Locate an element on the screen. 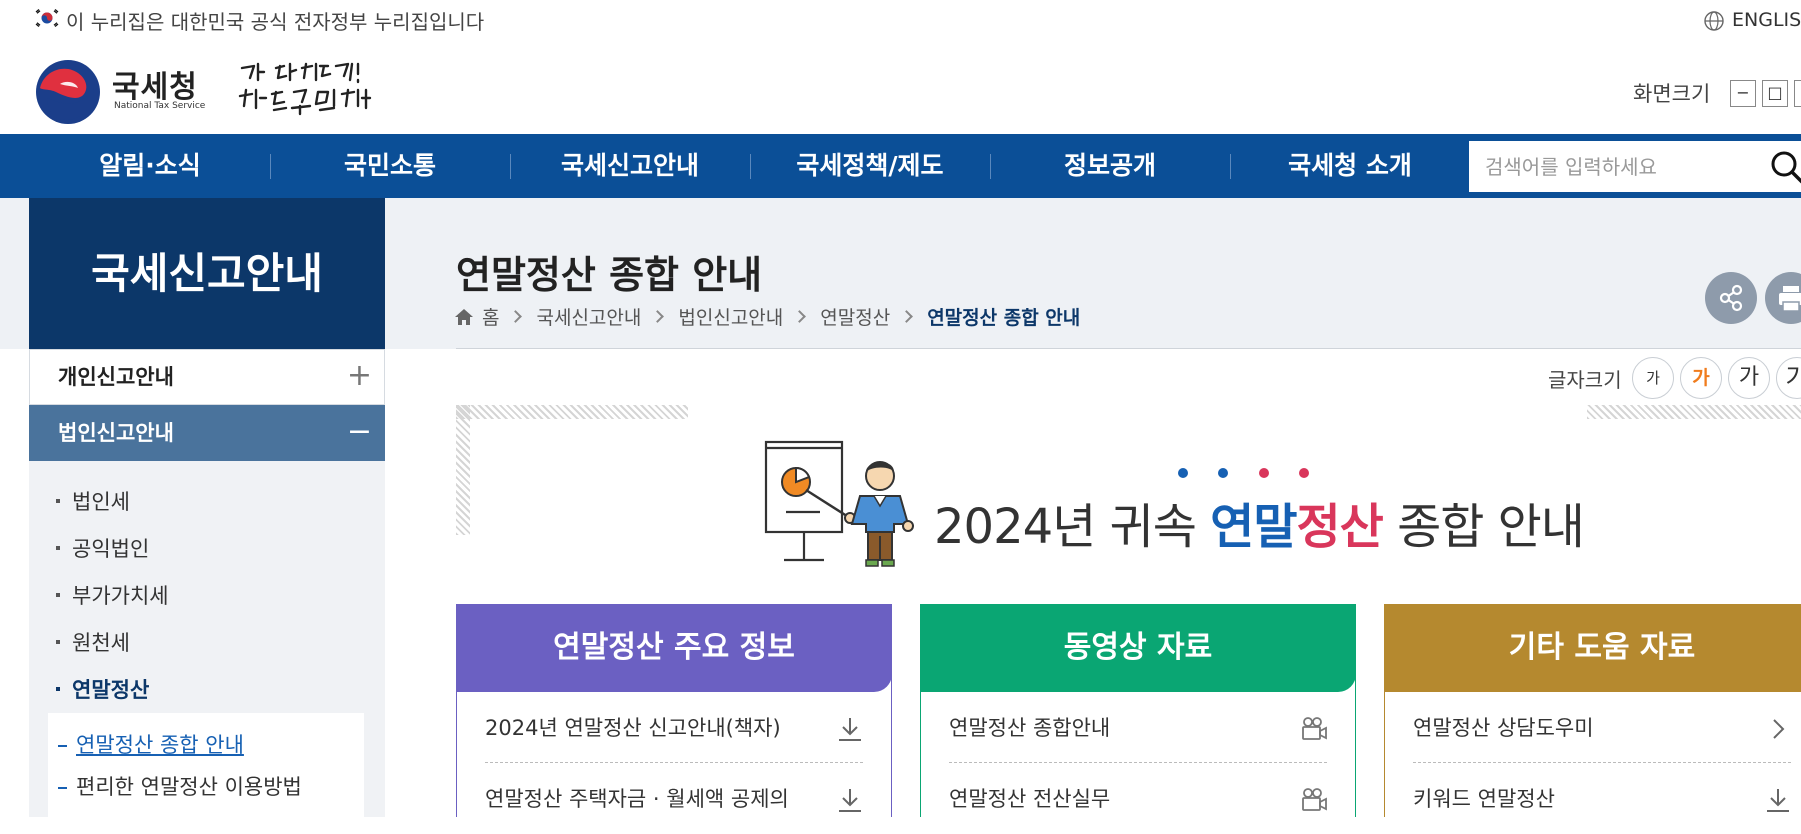 The width and height of the screenshot is (1801, 834). card-row-link: 연말정산 상담도우미 is located at coordinates (1602, 728).